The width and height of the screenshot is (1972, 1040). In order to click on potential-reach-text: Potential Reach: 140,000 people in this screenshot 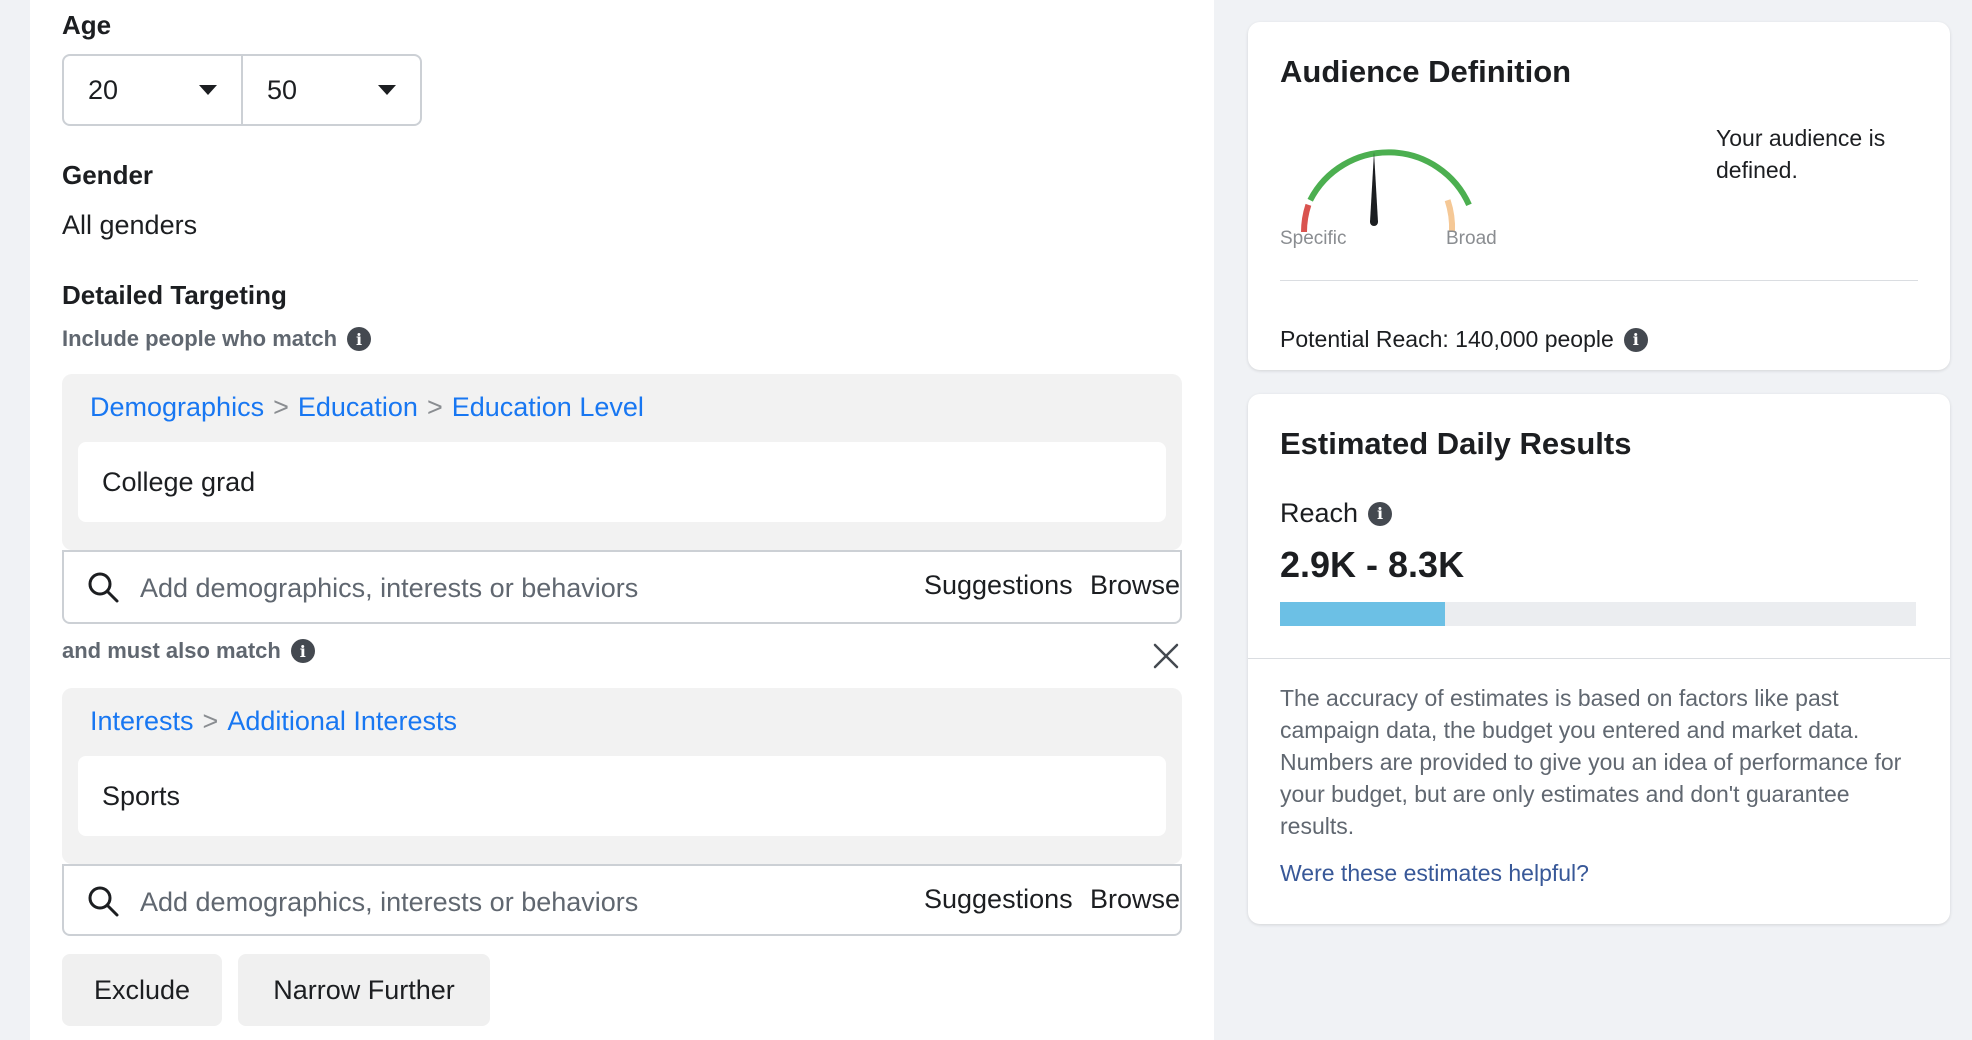, I will do `click(1447, 339)`.